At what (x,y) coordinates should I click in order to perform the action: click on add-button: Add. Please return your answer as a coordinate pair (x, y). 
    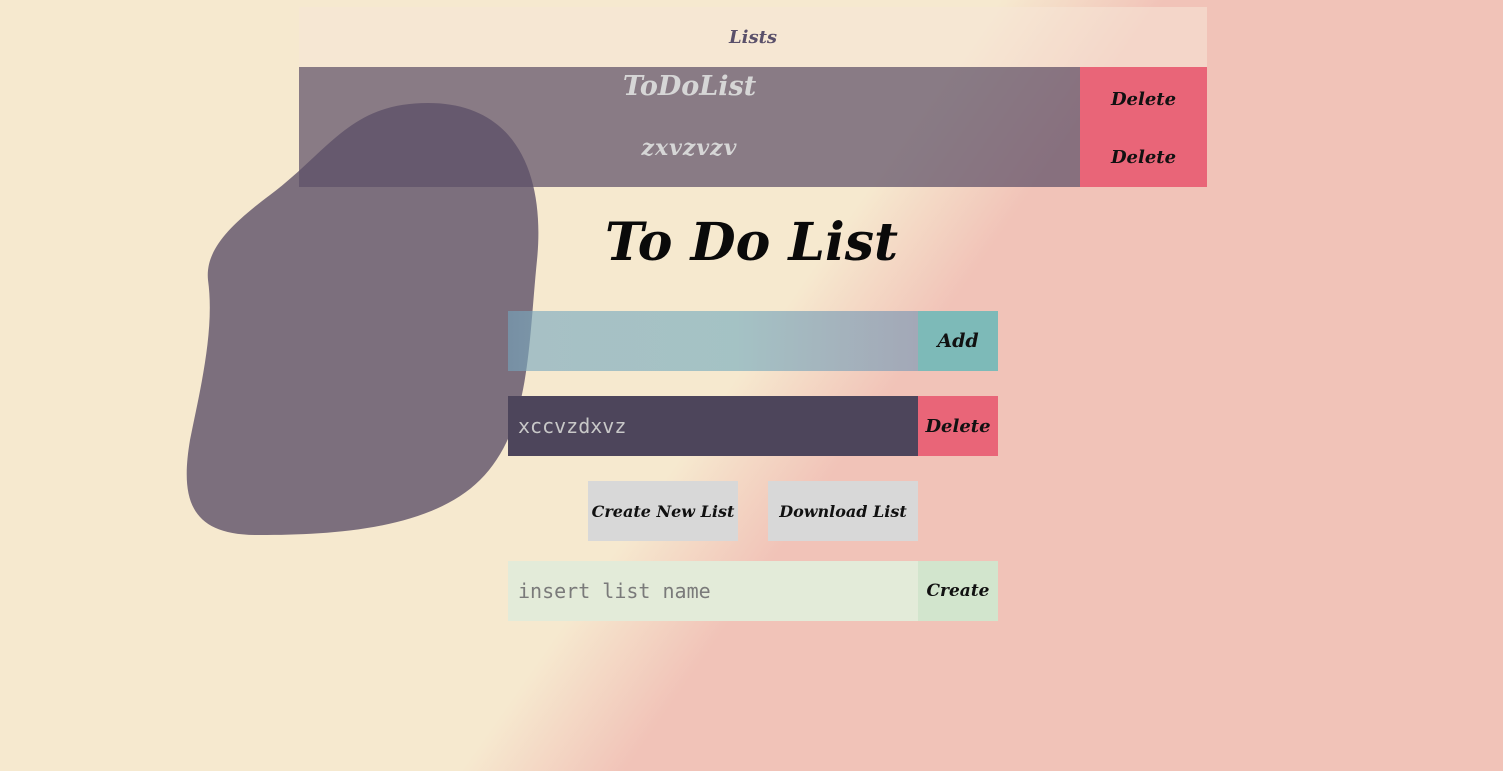
    Looking at the image, I should click on (958, 341).